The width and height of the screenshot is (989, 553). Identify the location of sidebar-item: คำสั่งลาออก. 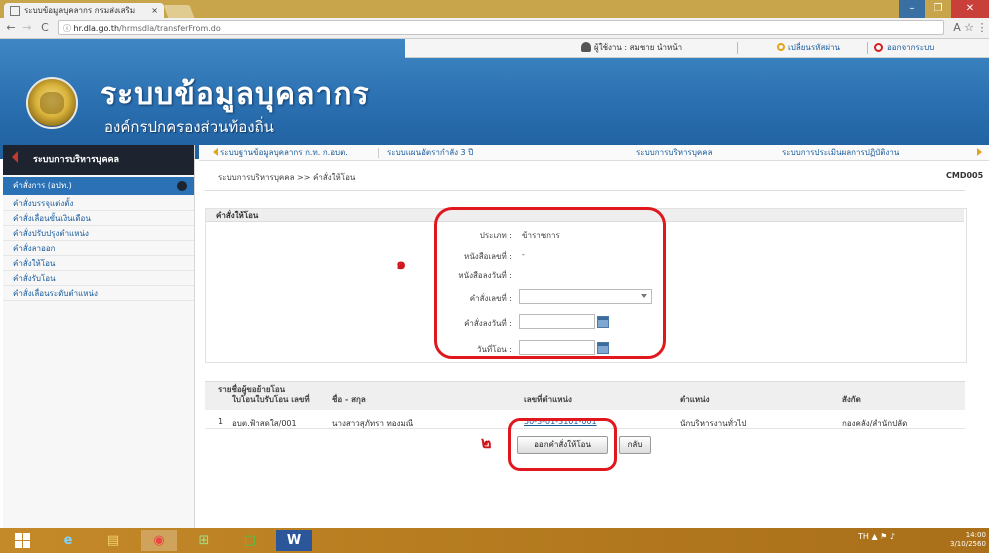
(98, 248).